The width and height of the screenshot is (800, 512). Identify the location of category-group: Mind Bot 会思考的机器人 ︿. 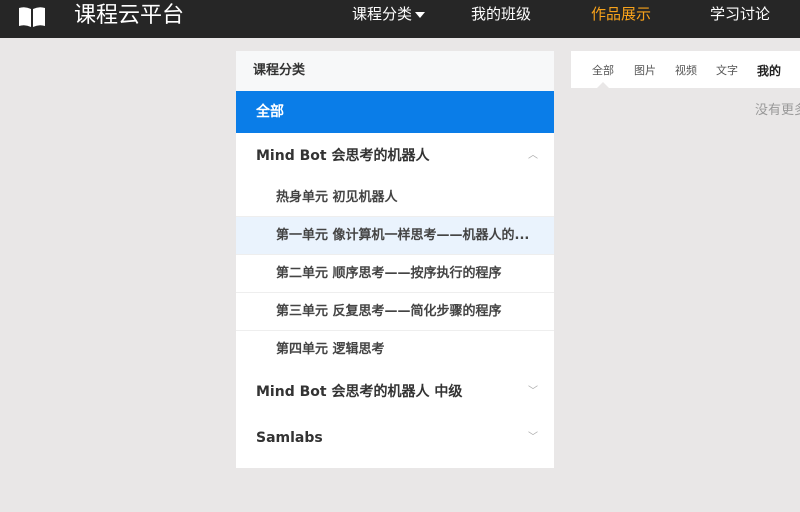
(395, 156).